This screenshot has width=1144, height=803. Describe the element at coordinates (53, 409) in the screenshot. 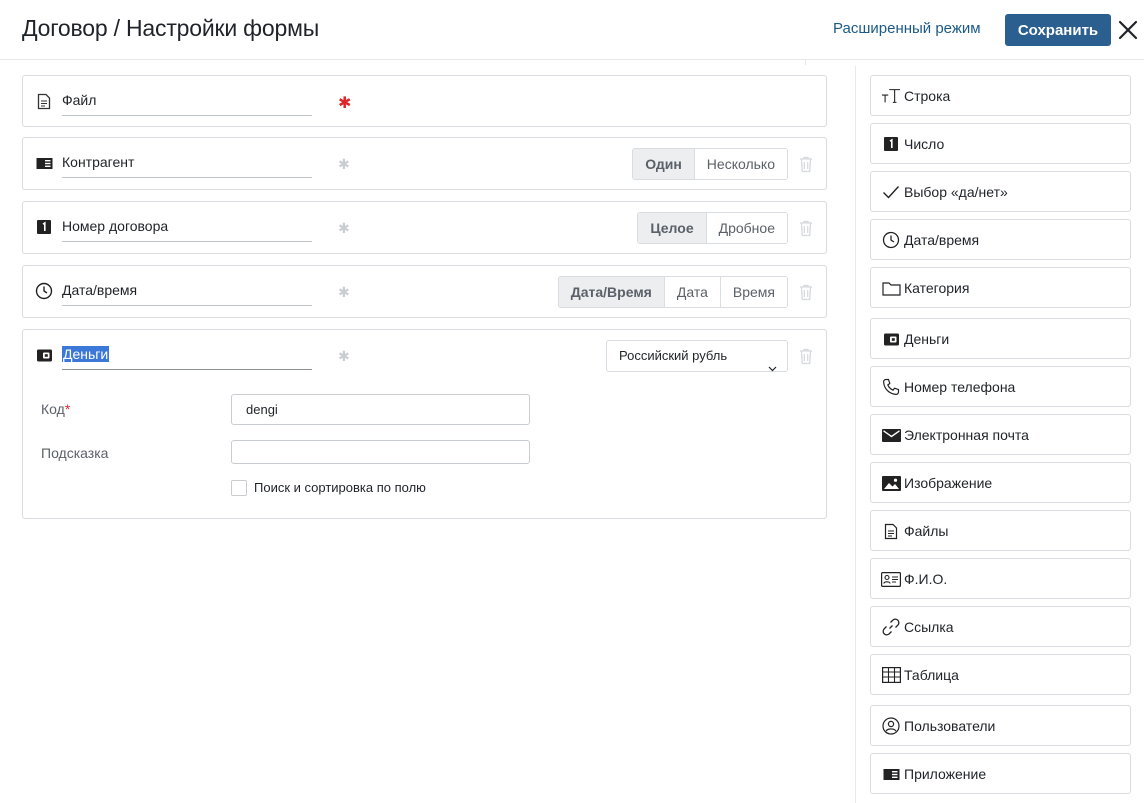

I see `code-label-text: Код` at that location.